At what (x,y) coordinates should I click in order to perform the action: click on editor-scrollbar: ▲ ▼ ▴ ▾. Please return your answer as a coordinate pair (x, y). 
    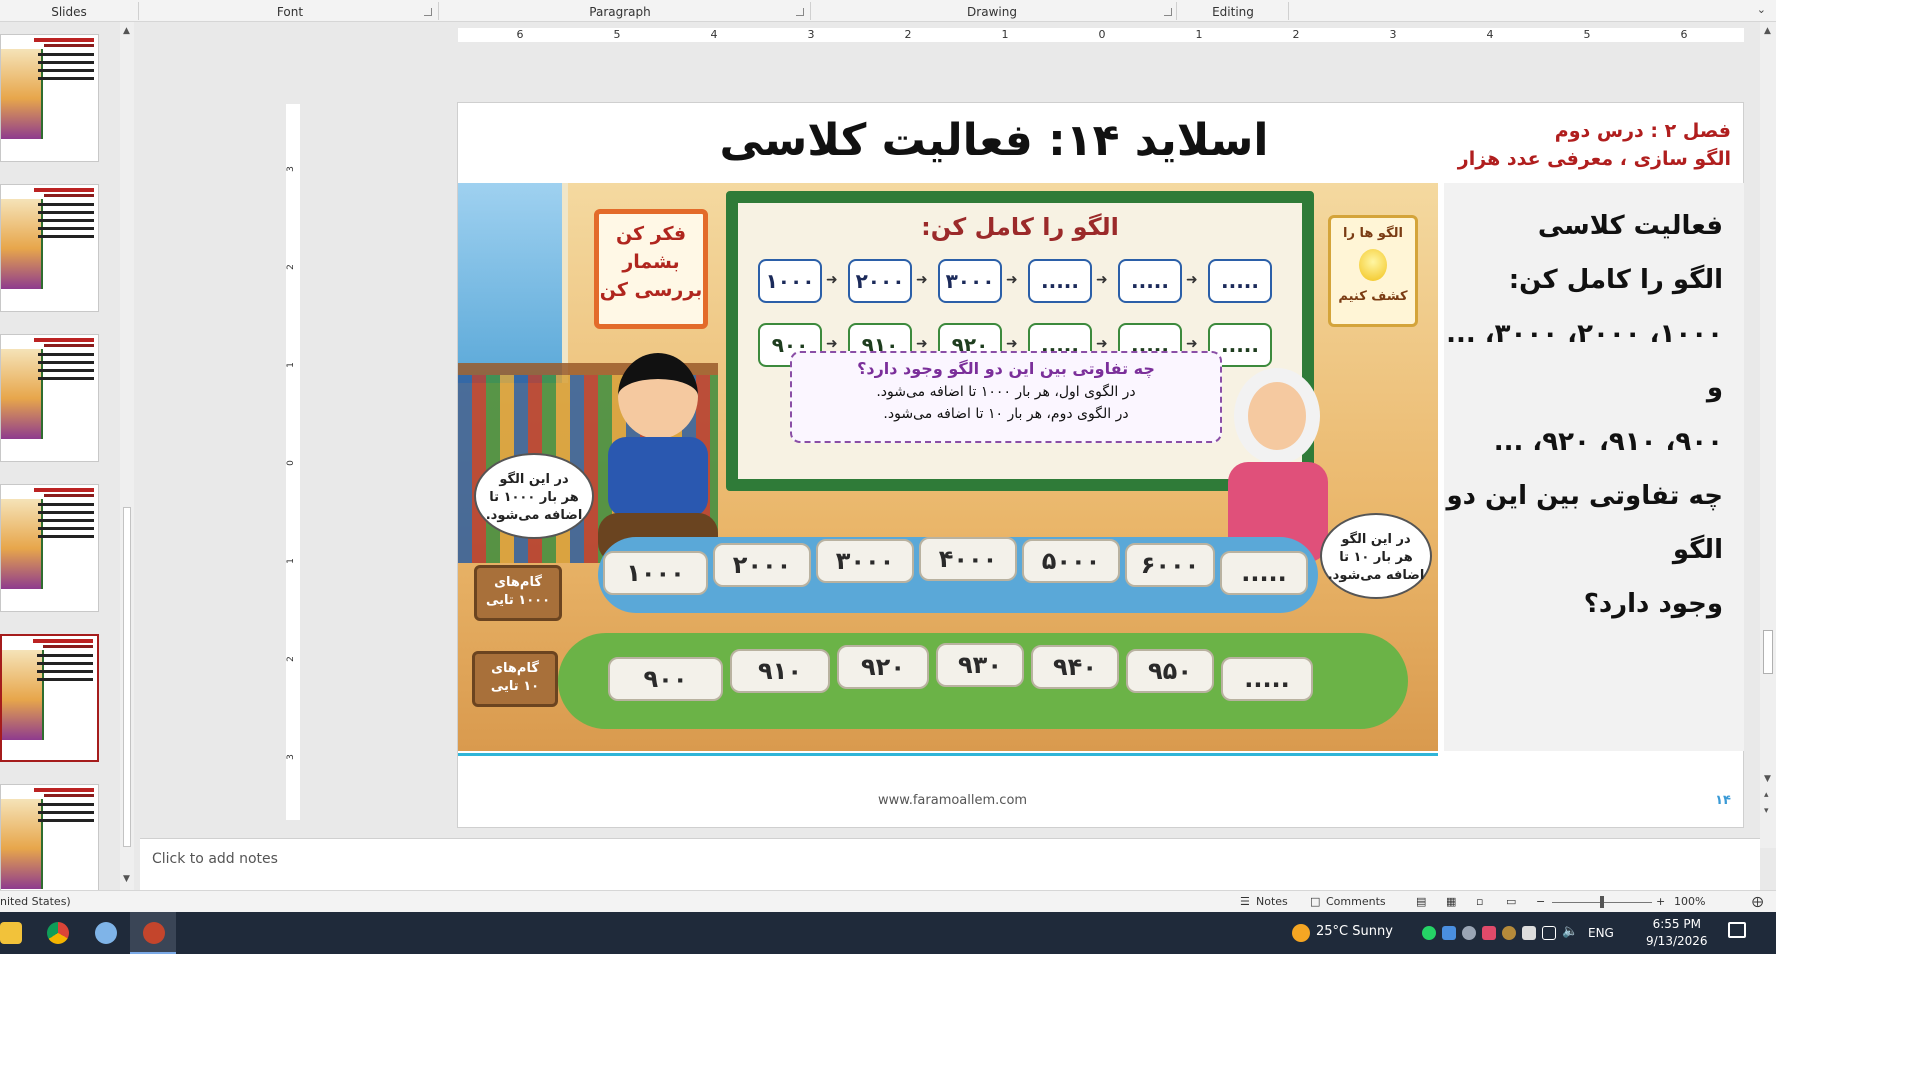
    Looking at the image, I should click on (1768, 435).